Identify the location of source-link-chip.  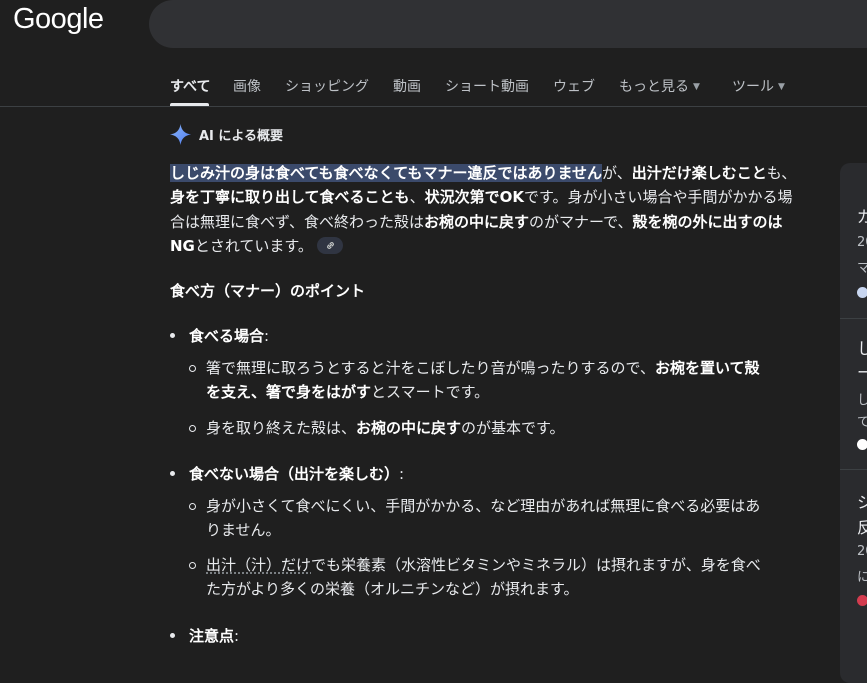
(329, 246).